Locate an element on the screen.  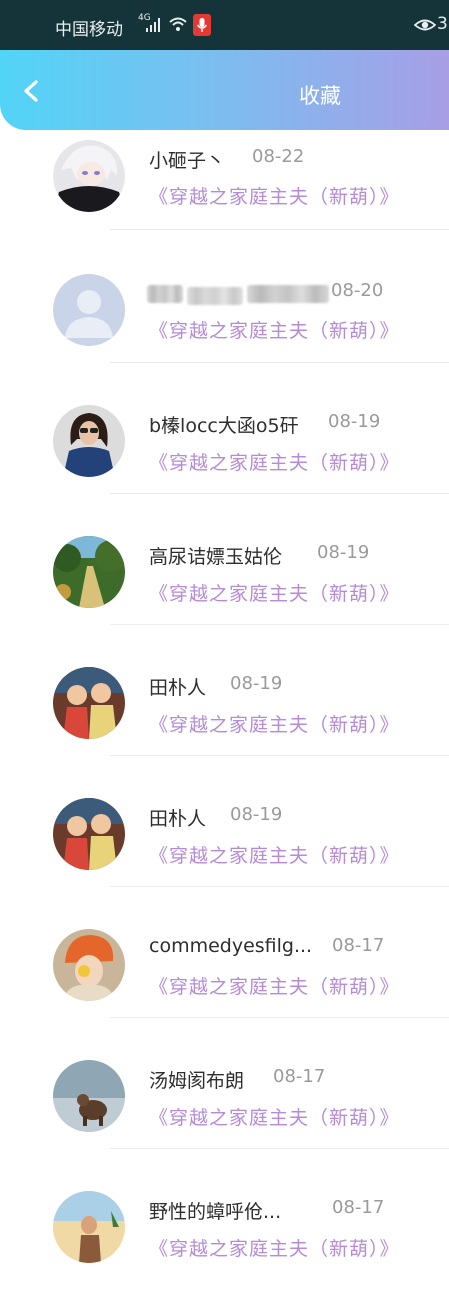
eye-count: 3 is located at coordinates (442, 24).